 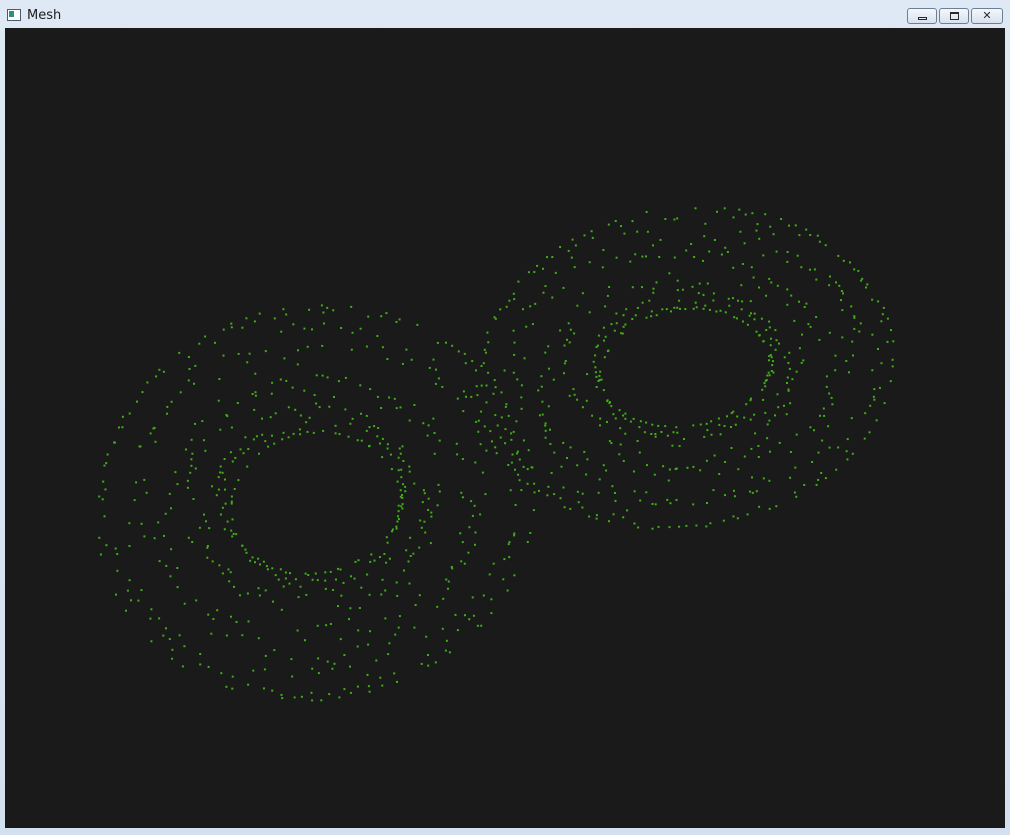 I want to click on close-button: ✕, so click(x=987, y=16).